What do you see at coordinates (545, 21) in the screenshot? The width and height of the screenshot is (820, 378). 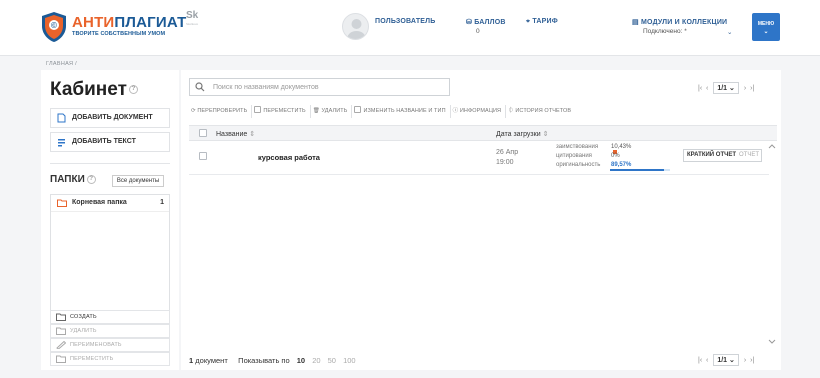 I see `tariff-label: ТАРИФ` at bounding box center [545, 21].